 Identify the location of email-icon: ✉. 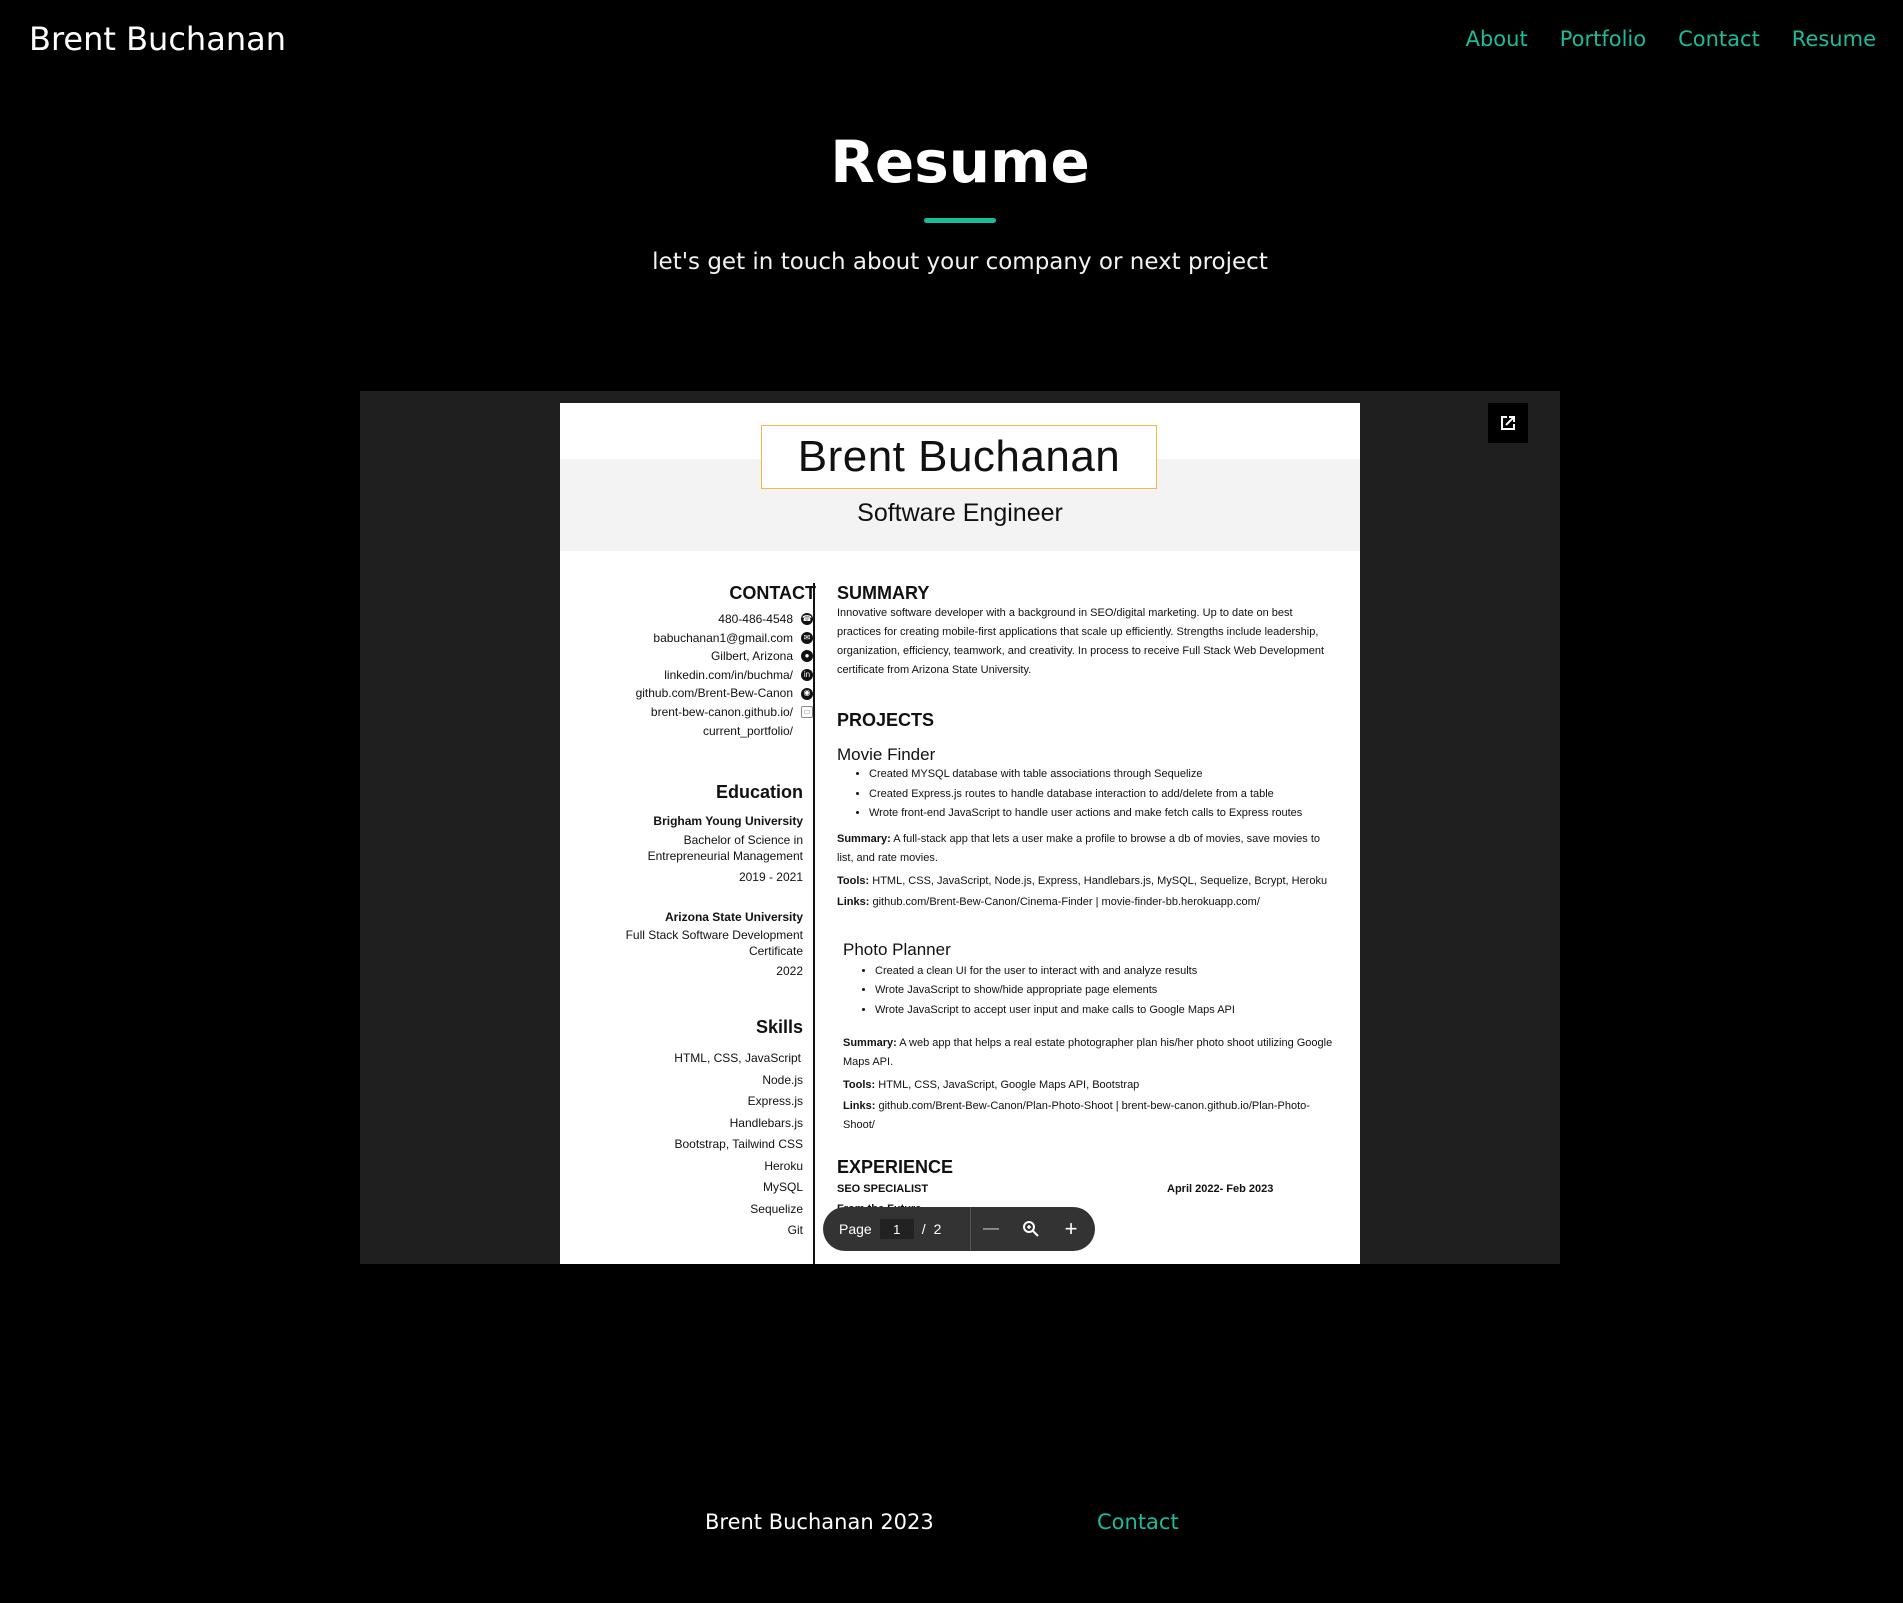
(807, 637).